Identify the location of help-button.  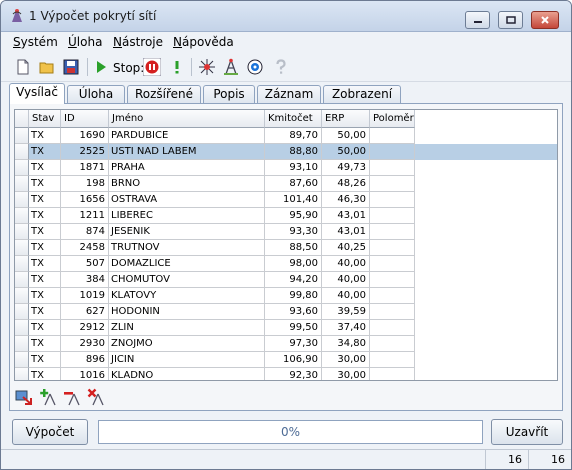
(281, 67).